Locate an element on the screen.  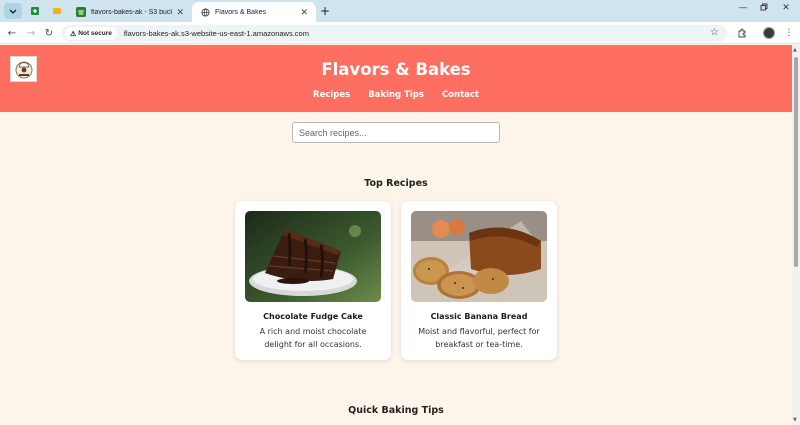
reload-icon: ↻ is located at coordinates (49, 33).